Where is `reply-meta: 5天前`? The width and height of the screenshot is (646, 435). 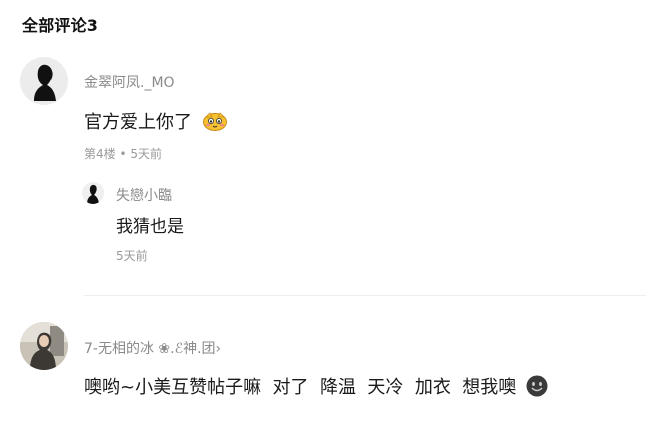
reply-meta: 5天前 is located at coordinates (132, 256).